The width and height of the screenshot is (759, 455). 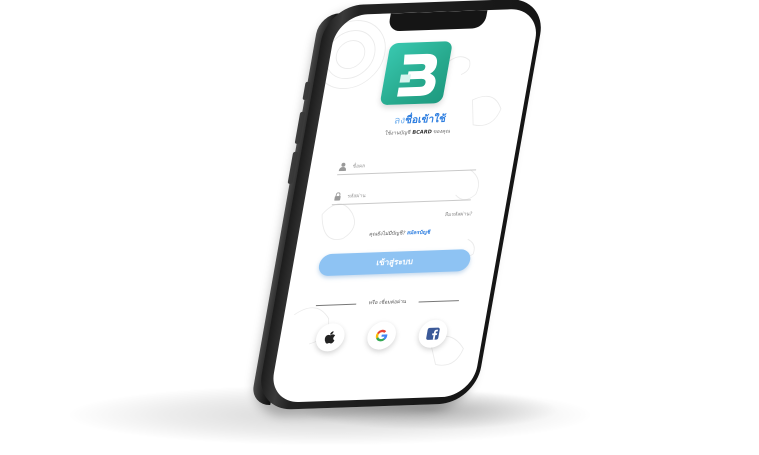 What do you see at coordinates (356, 196) in the screenshot?
I see `password-placeholder: รหัสผ่าน` at bounding box center [356, 196].